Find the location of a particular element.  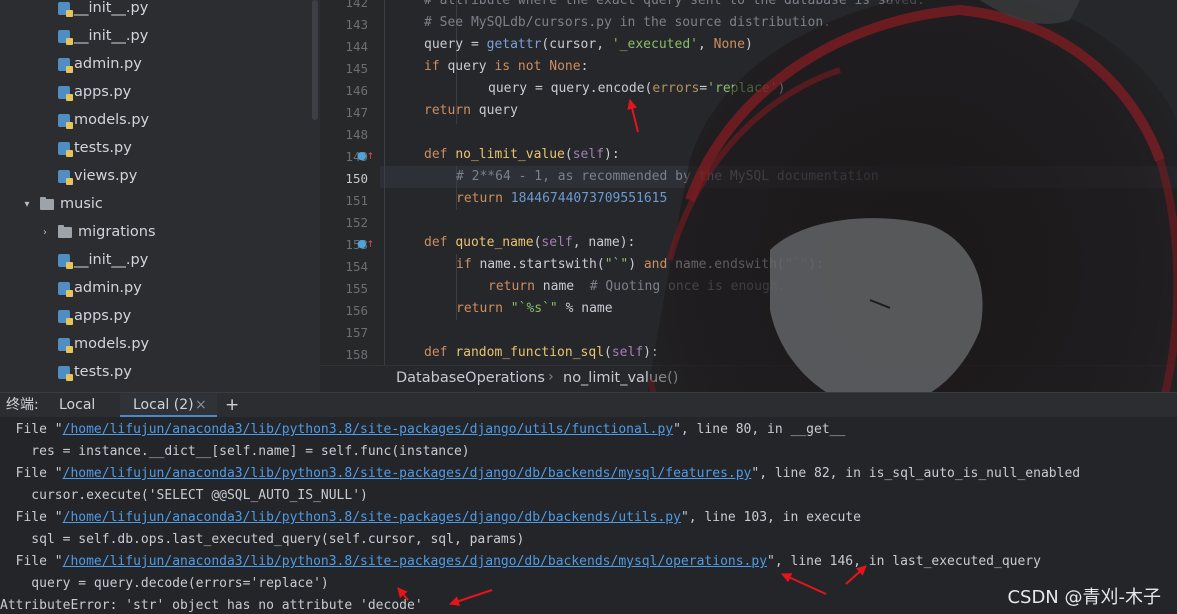

tree-scrollbar is located at coordinates (315, 60).